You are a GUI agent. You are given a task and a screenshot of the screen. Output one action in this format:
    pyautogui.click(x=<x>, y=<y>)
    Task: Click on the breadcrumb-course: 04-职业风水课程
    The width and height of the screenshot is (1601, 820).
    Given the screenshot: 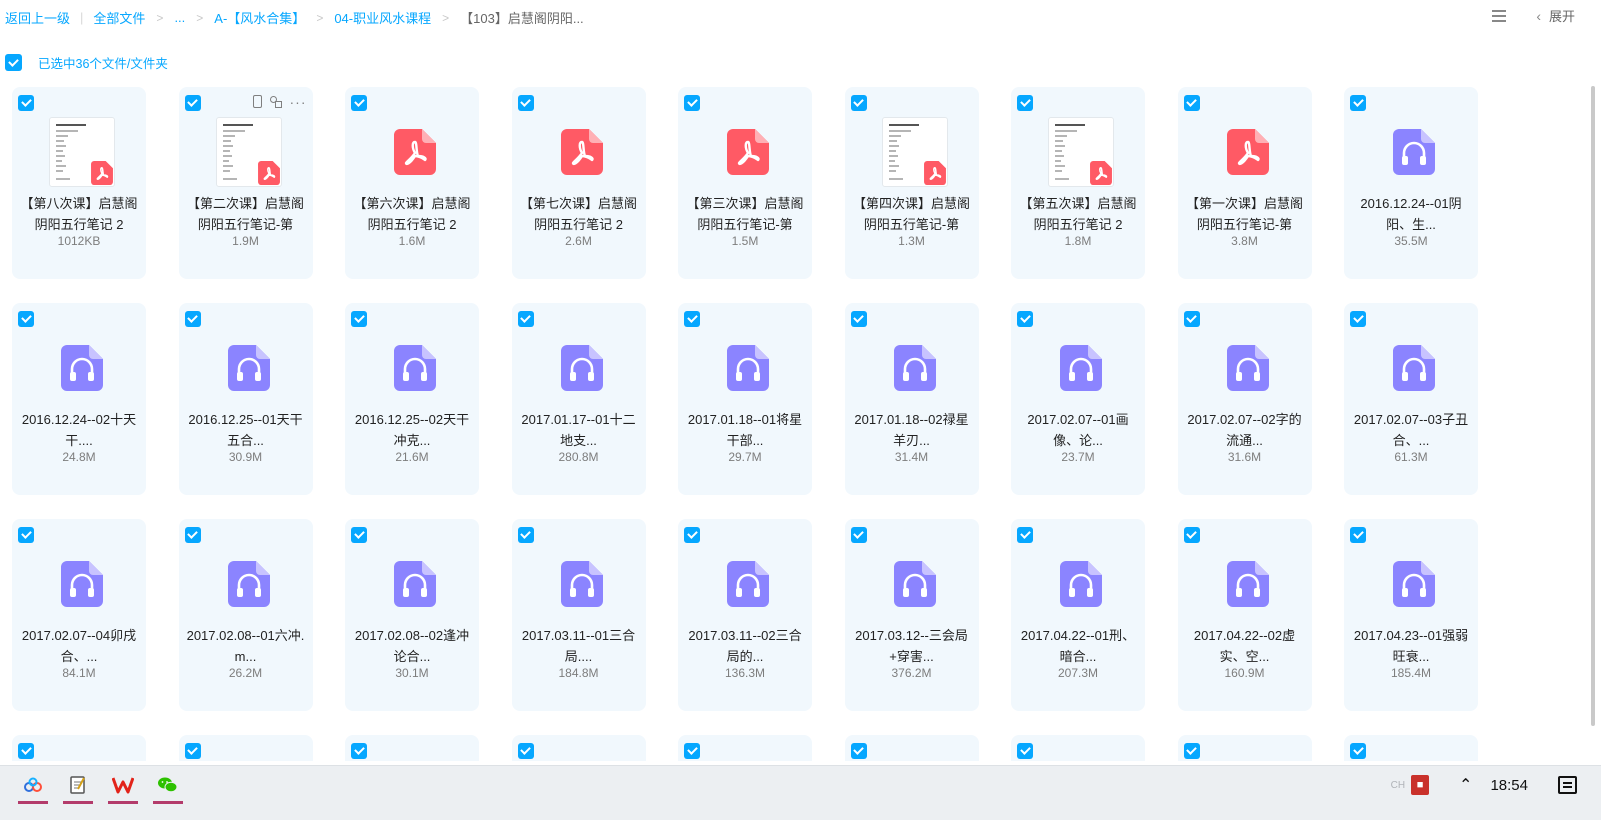 What is the action you would take?
    pyautogui.click(x=382, y=17)
    